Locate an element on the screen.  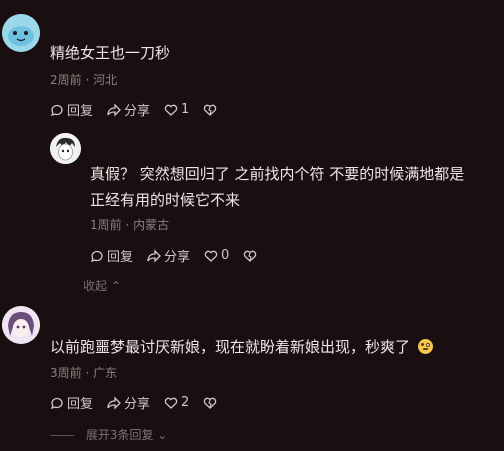
reply-meta: 1周前 · 内蒙古 is located at coordinates (130, 225).